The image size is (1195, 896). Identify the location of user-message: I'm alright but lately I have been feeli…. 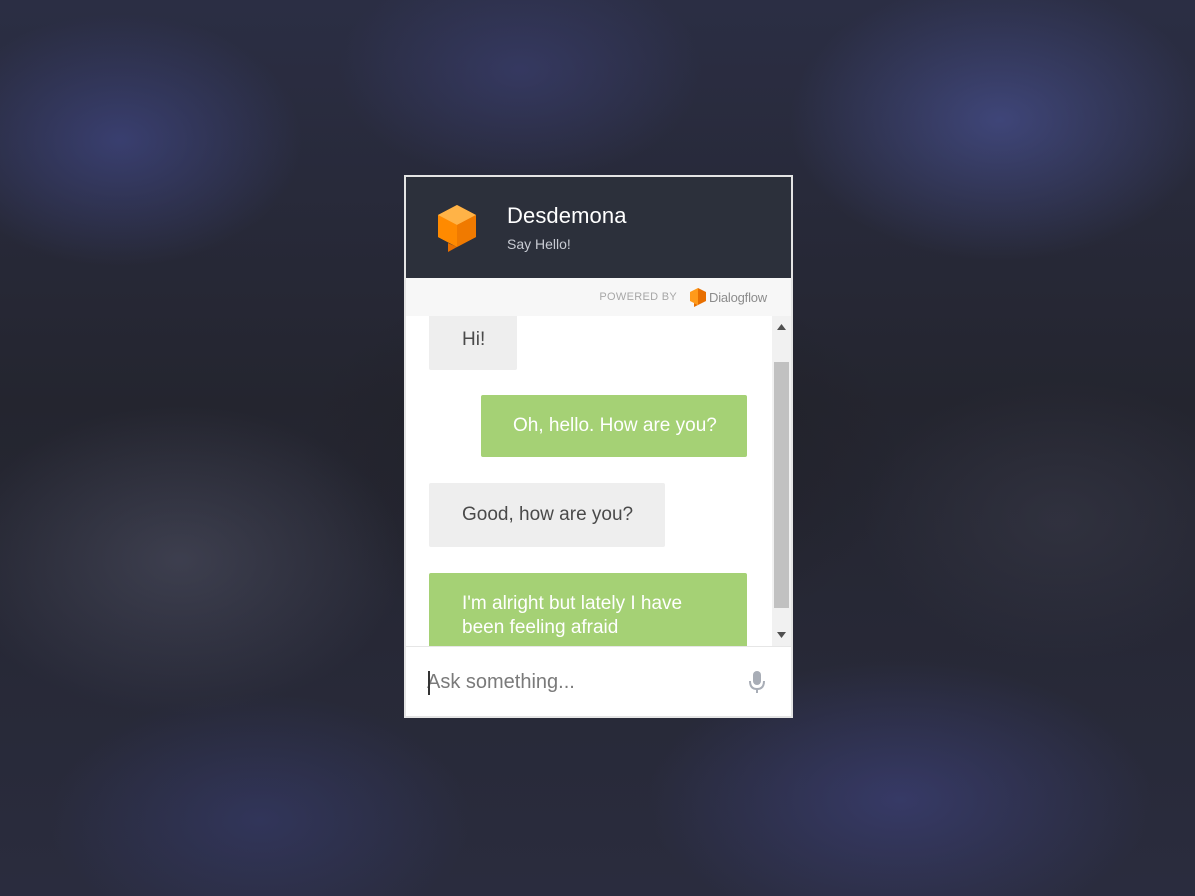
(588, 609).